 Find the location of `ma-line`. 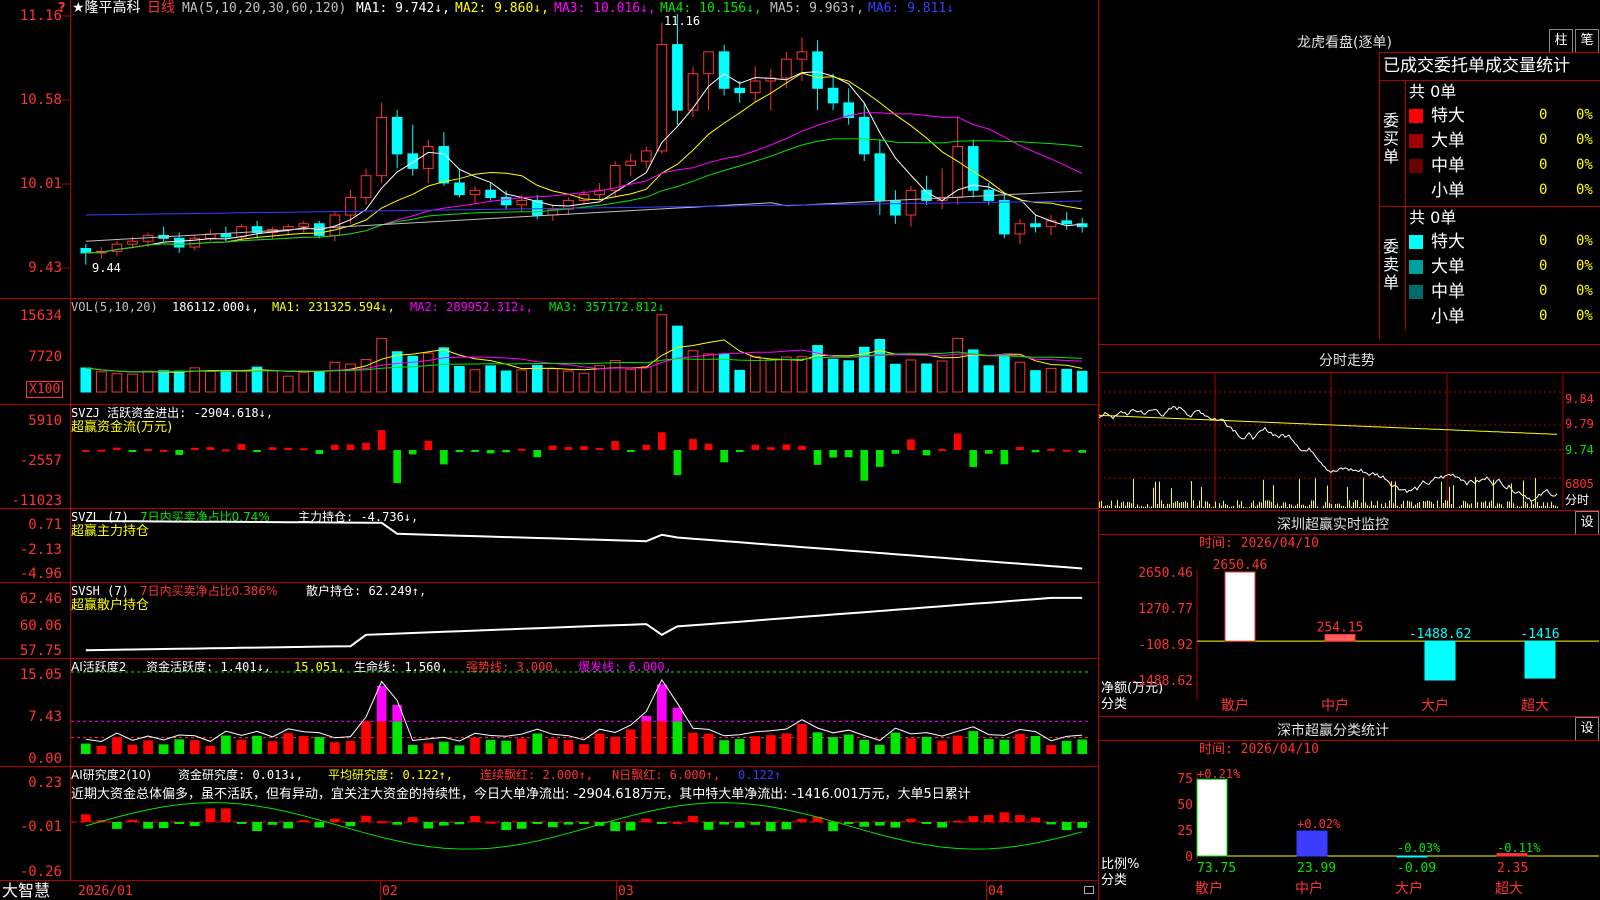

ma-line is located at coordinates (584, 183).